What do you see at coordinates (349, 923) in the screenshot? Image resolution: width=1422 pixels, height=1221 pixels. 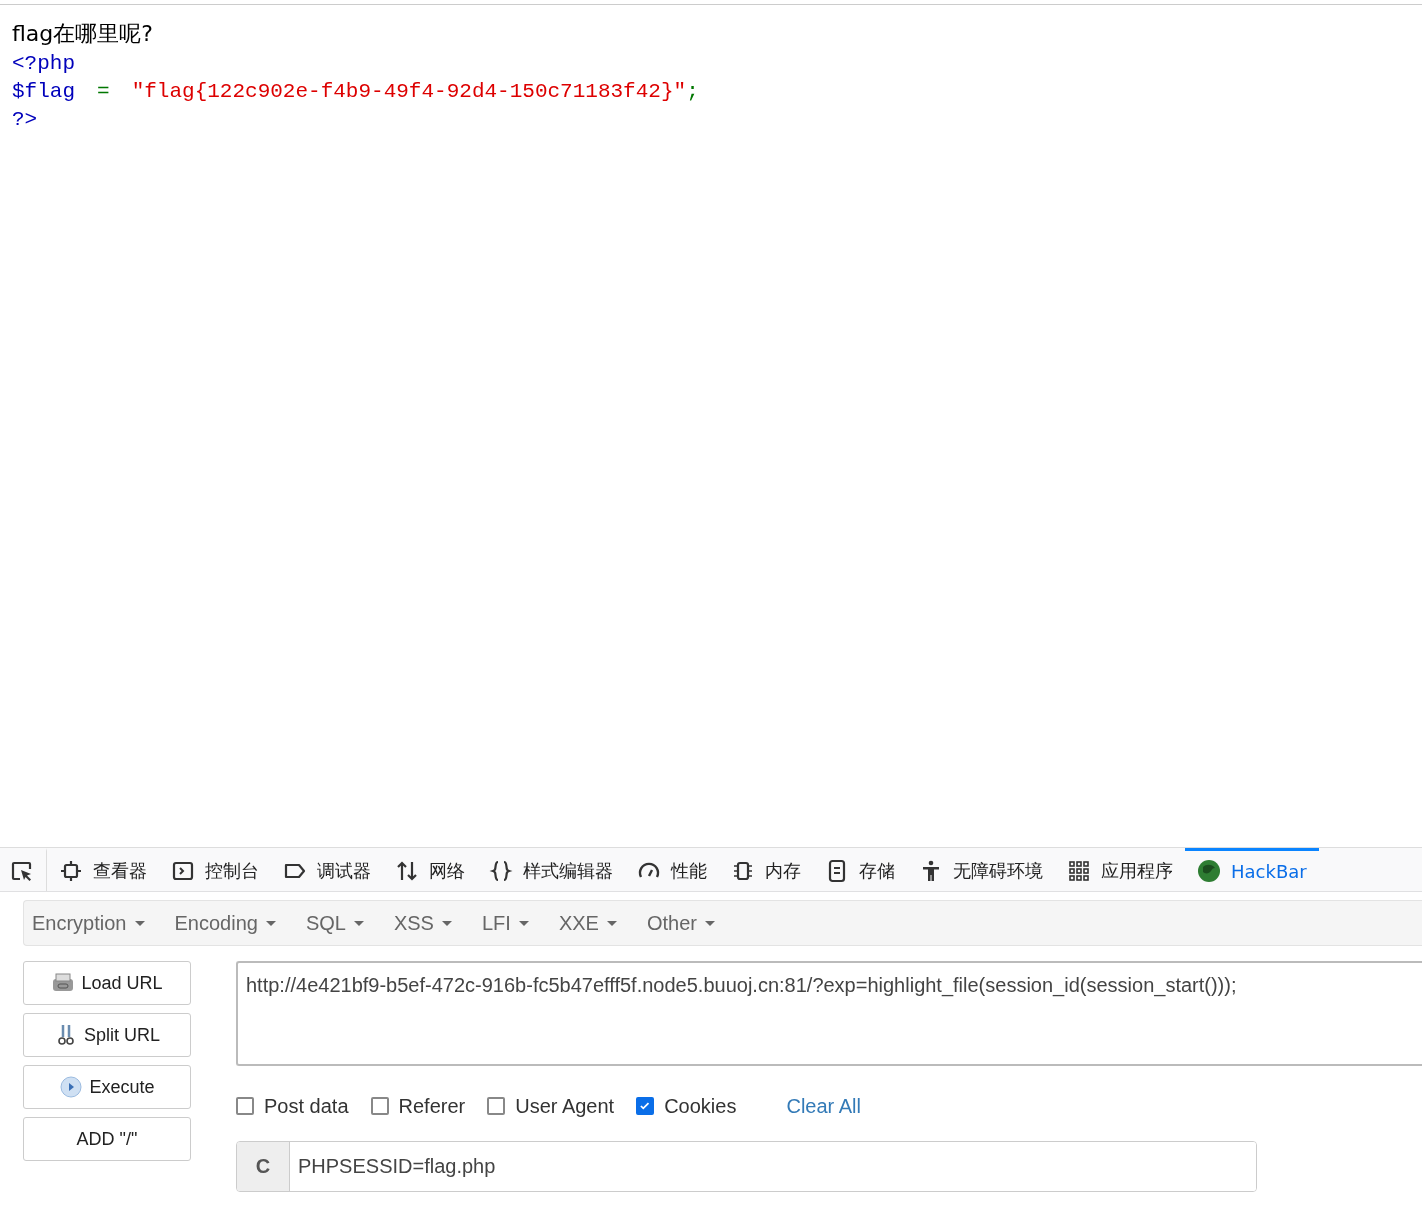 I see `dropdown-menu: SQL` at bounding box center [349, 923].